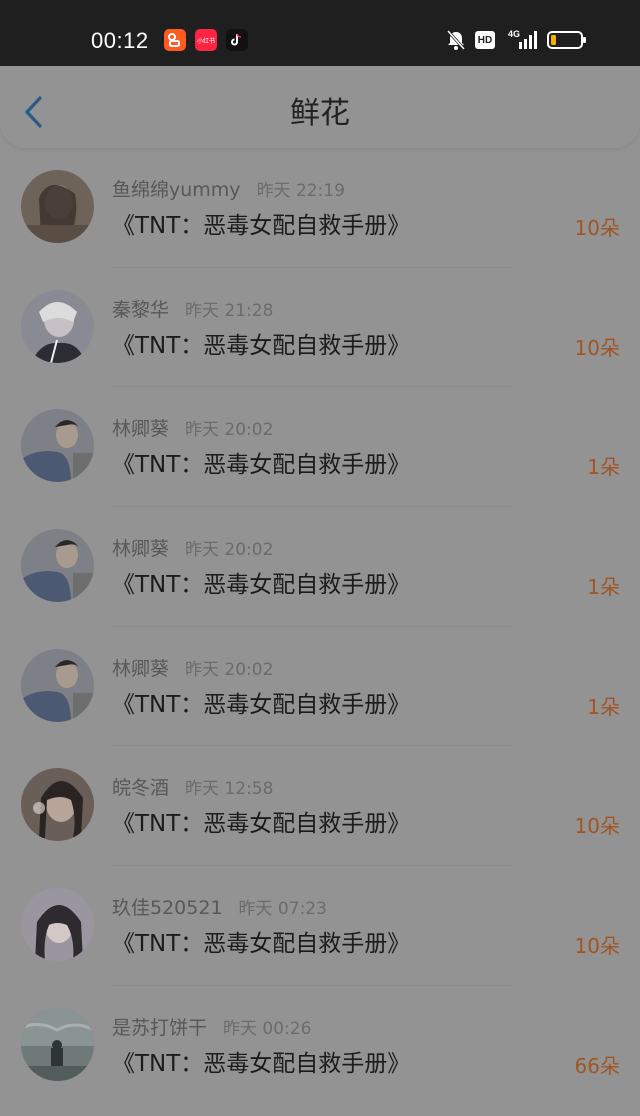  What do you see at coordinates (237, 40) in the screenshot?
I see `douyin-icon` at bounding box center [237, 40].